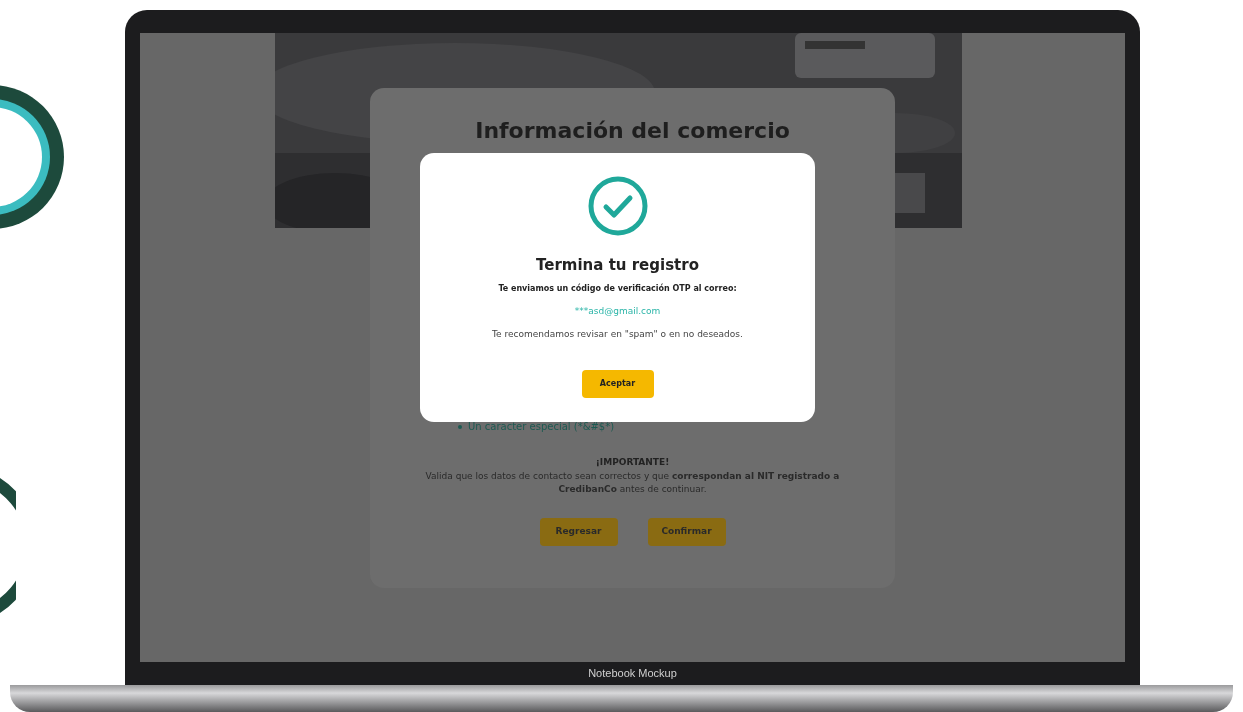 Image resolution: width=1243 pixels, height=712 pixels. Describe the element at coordinates (617, 383) in the screenshot. I see `accept-button: Aceptar` at that location.